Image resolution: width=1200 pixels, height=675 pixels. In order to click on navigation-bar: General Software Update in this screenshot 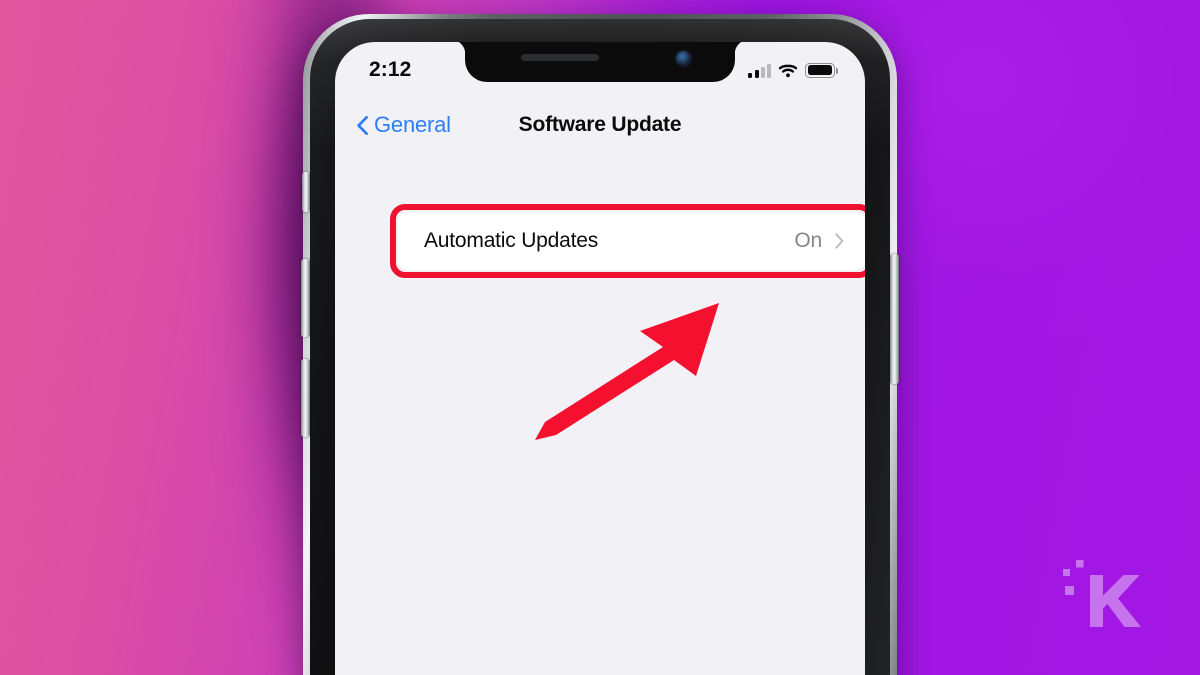, I will do `click(600, 125)`.